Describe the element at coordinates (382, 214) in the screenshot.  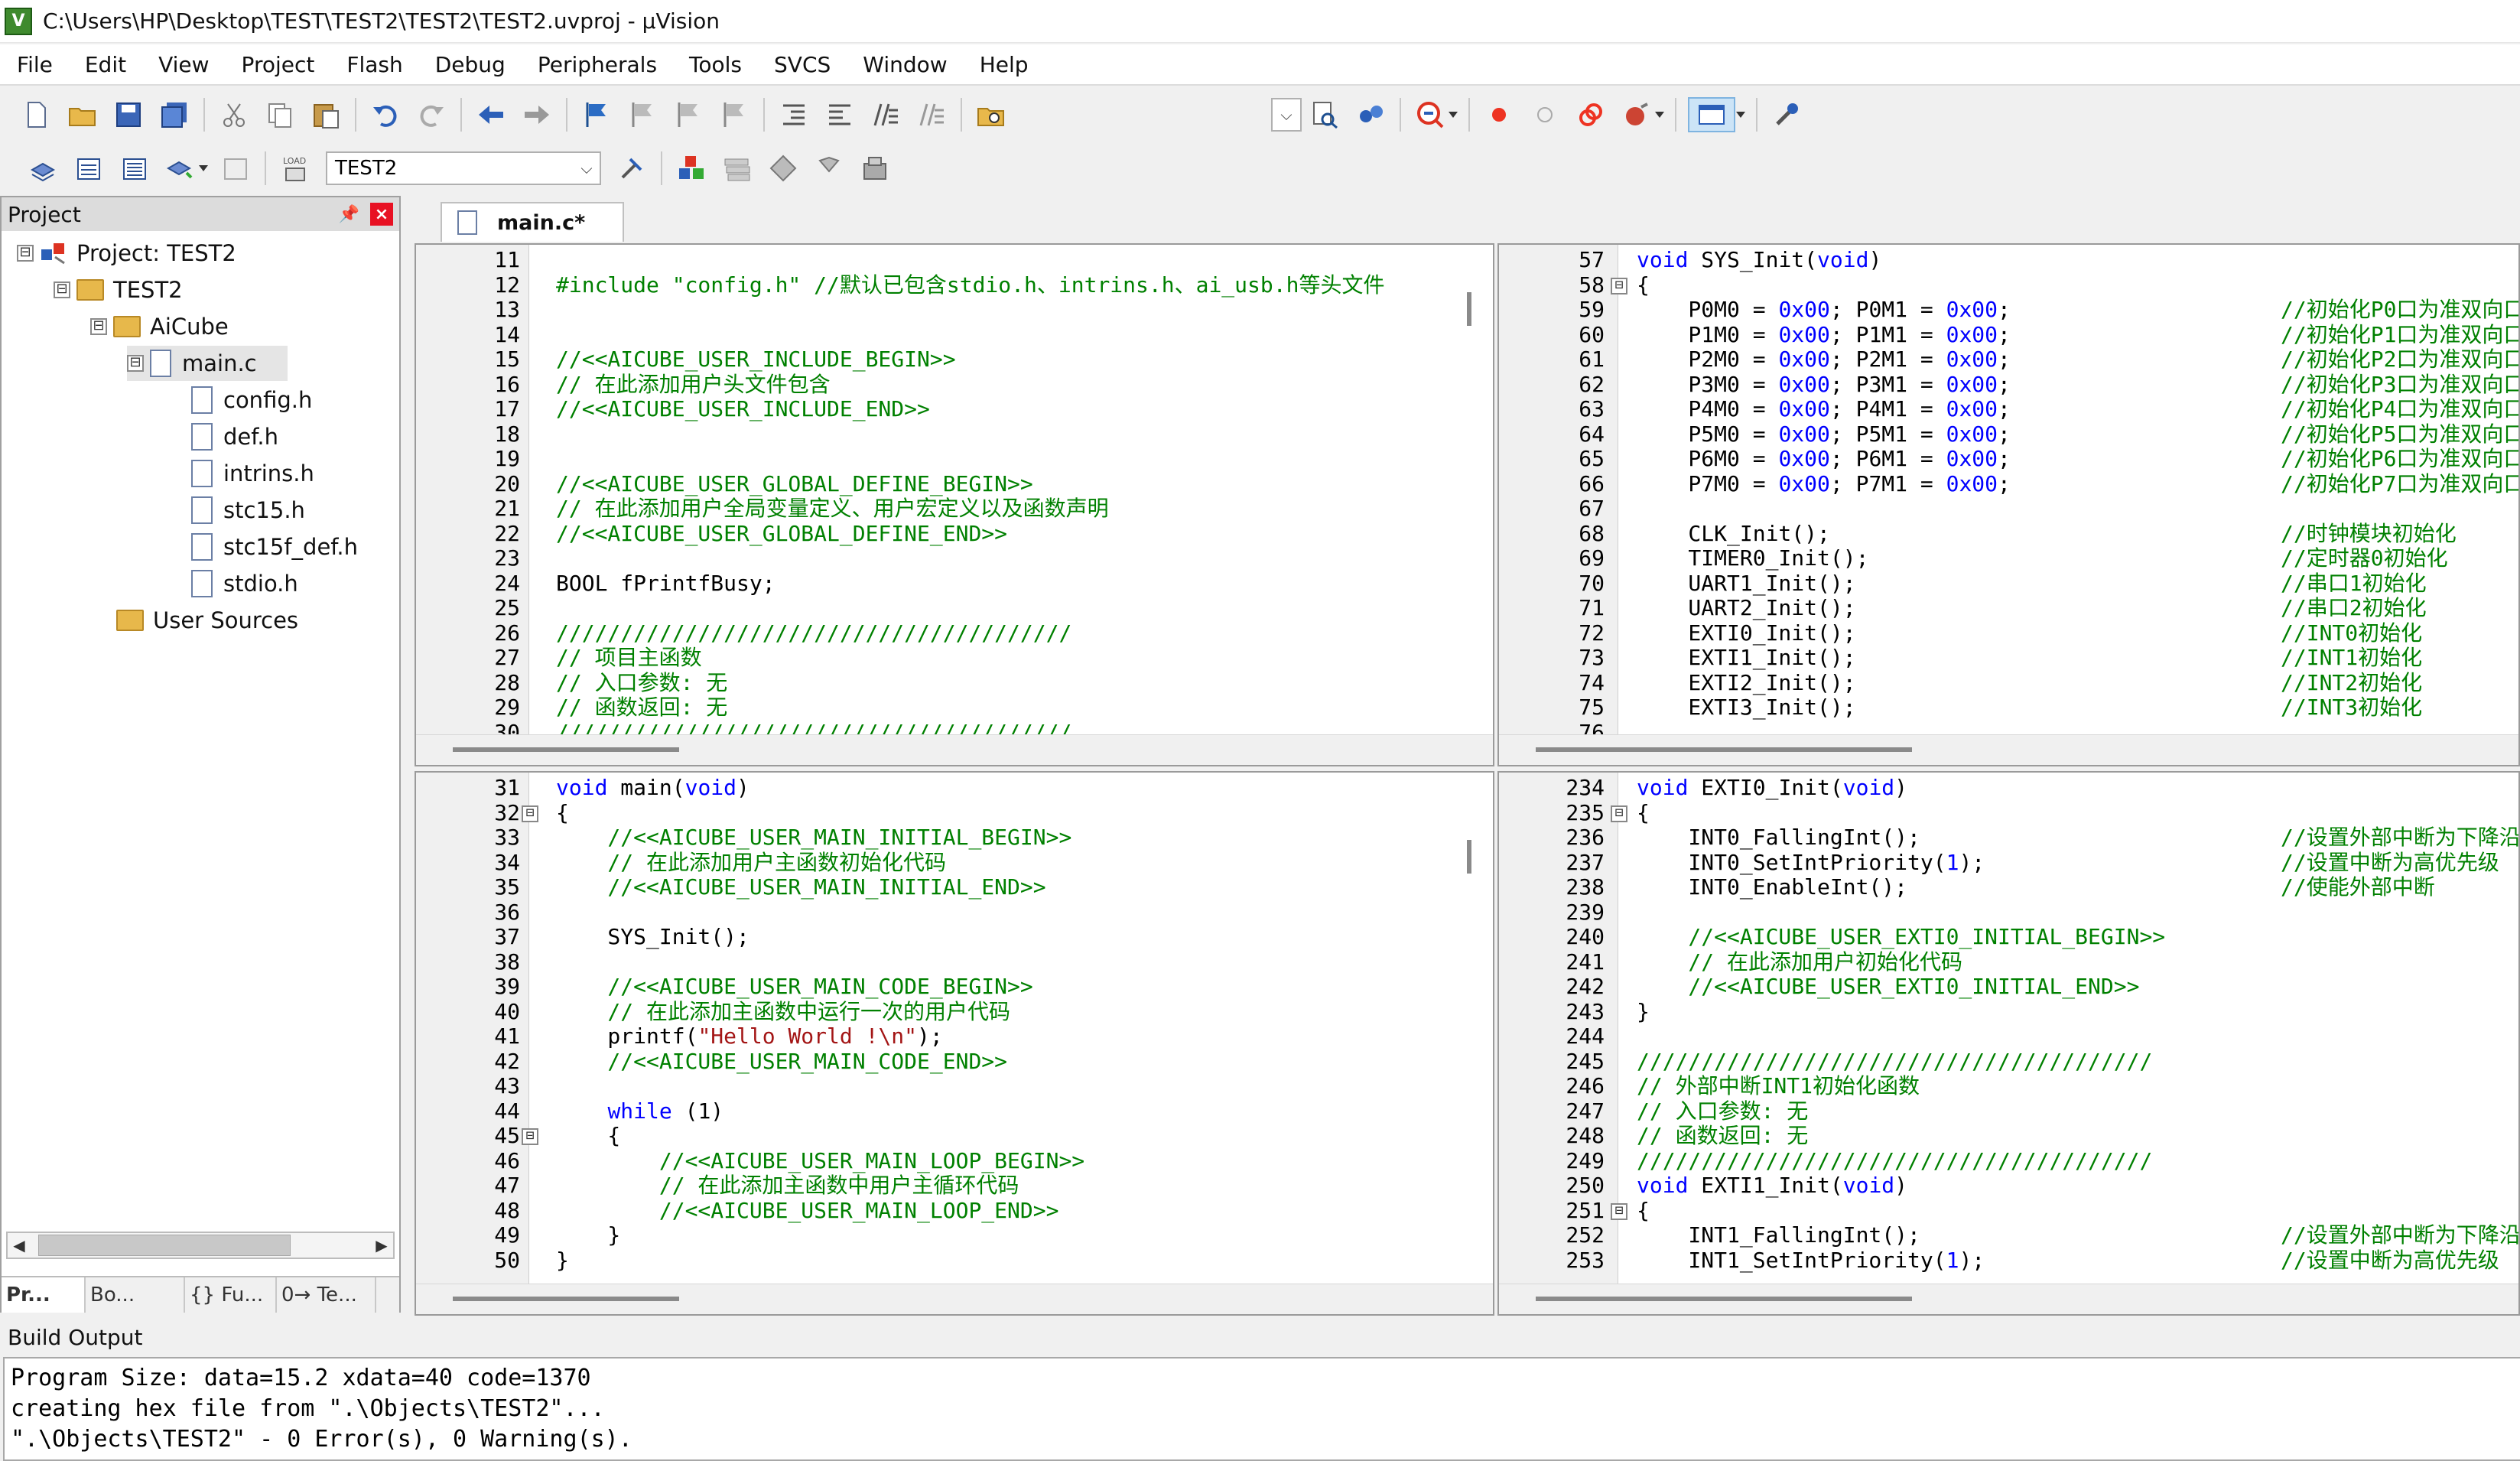
I see `close-icon: ×` at that location.